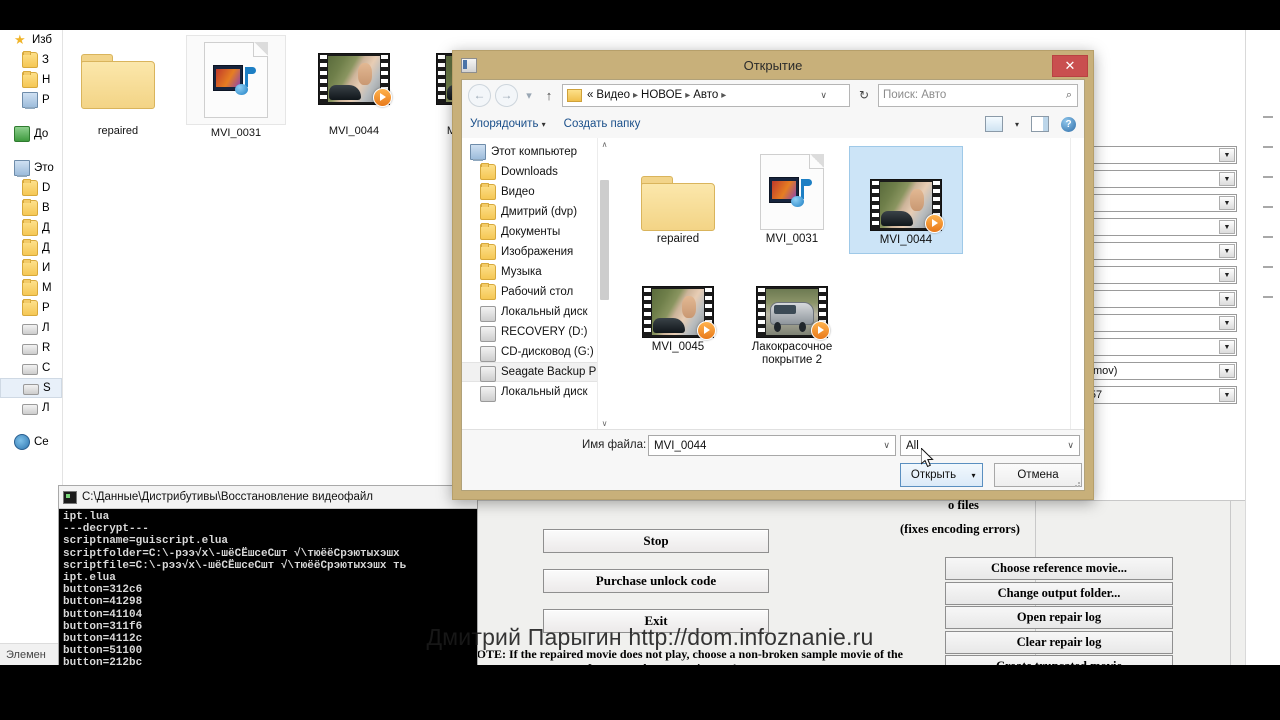 The width and height of the screenshot is (1280, 720). Describe the element at coordinates (1070, 66) in the screenshot. I see `close-icon: ✕` at that location.